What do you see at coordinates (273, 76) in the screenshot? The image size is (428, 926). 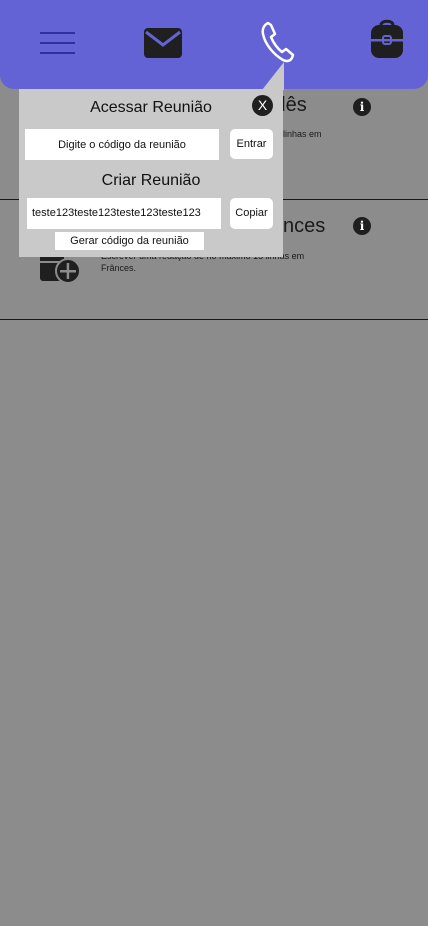 I see `popup-pointer` at bounding box center [273, 76].